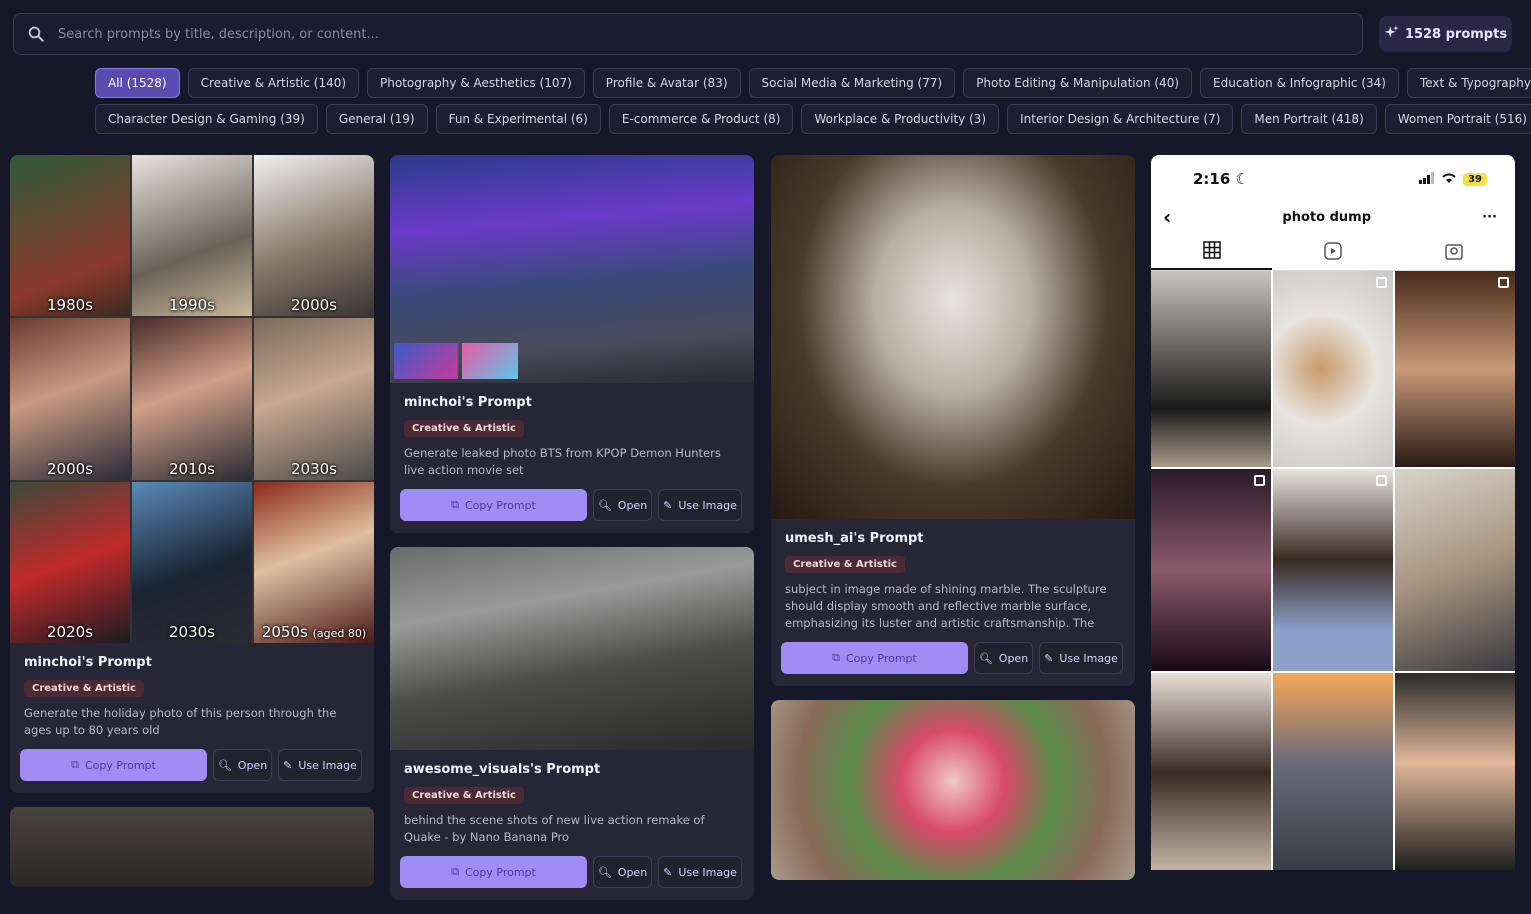 This screenshot has height=914, width=1531. Describe the element at coordinates (314, 562) in the screenshot. I see `age-photo: 2050s (aged 80)` at that location.